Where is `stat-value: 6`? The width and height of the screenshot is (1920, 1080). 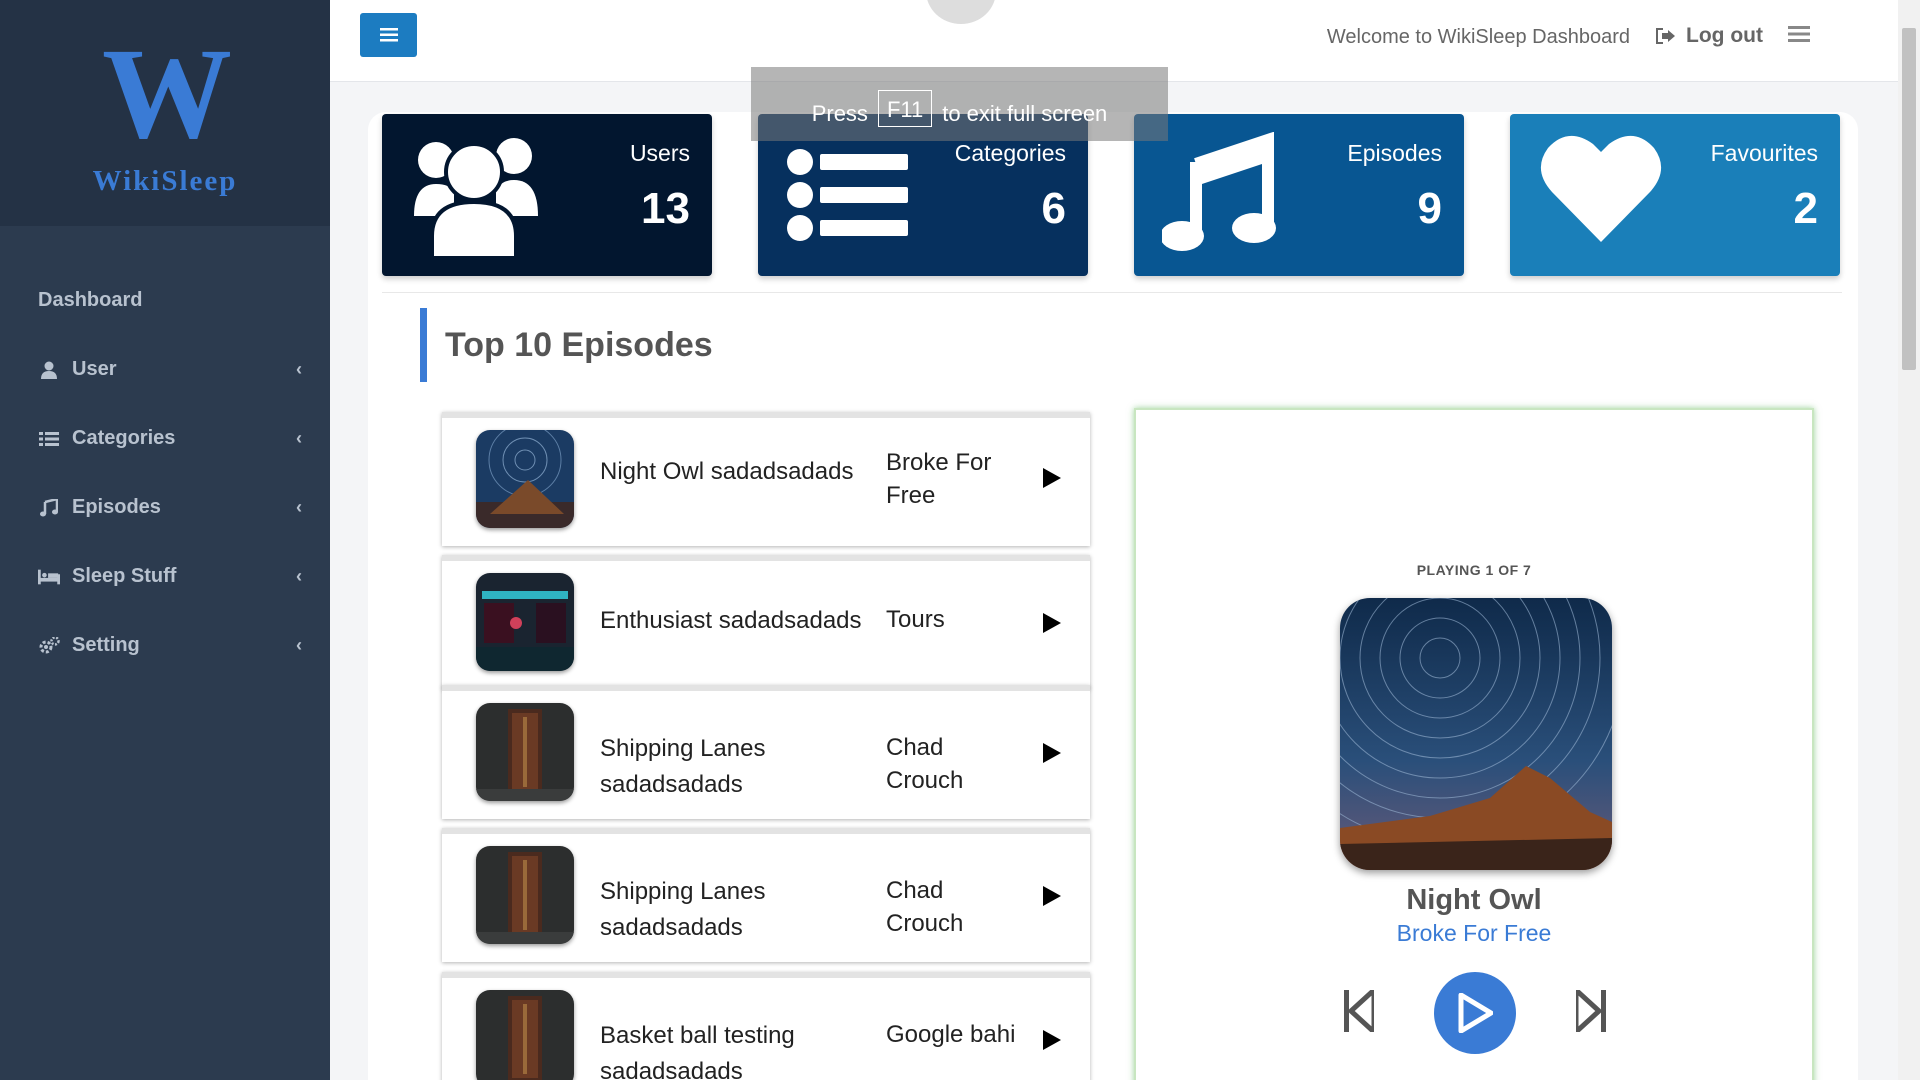
stat-value: 6 is located at coordinates (1053, 208).